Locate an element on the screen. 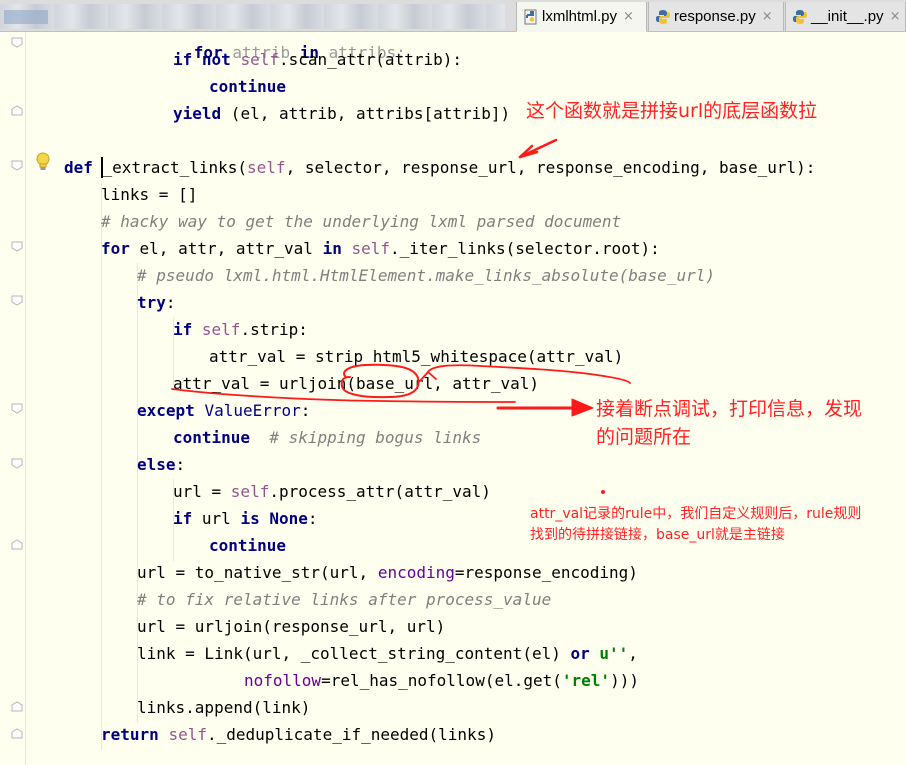 The width and height of the screenshot is (906, 765). code-line-15: continue # skipping bogus links is located at coordinates (327, 437).